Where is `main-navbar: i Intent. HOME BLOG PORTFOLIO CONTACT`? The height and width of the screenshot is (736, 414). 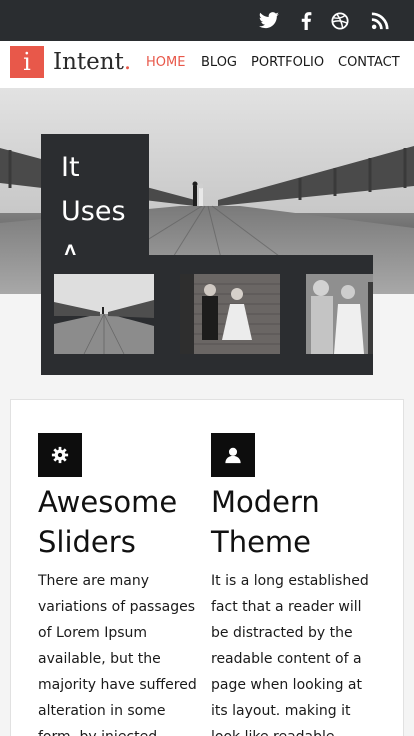
main-navbar: i Intent. HOME BLOG PORTFOLIO CONTACT is located at coordinates (207, 64).